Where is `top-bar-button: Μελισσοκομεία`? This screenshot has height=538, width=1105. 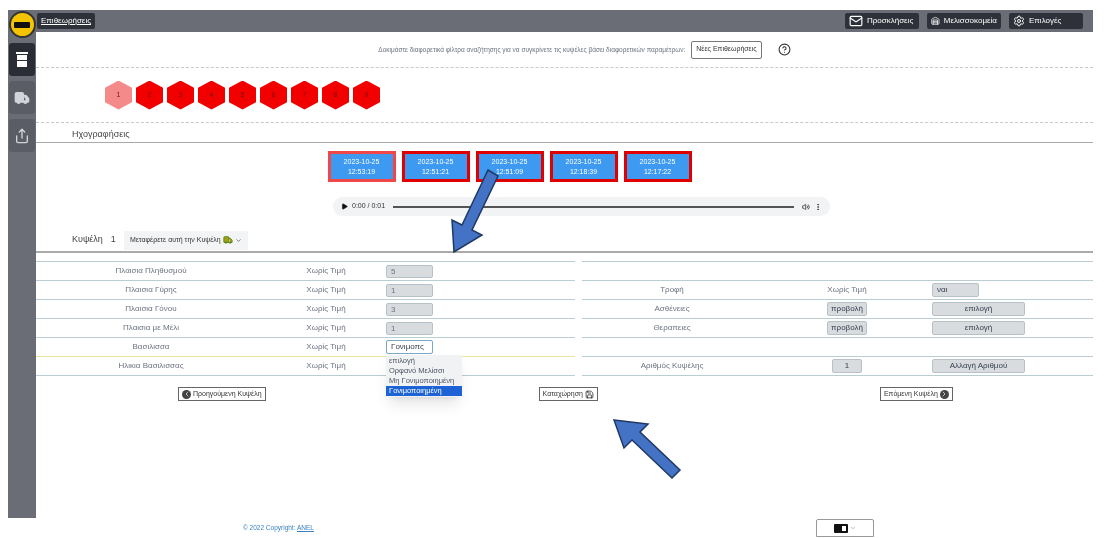
top-bar-button: Μελισσοκομεία is located at coordinates (964, 21).